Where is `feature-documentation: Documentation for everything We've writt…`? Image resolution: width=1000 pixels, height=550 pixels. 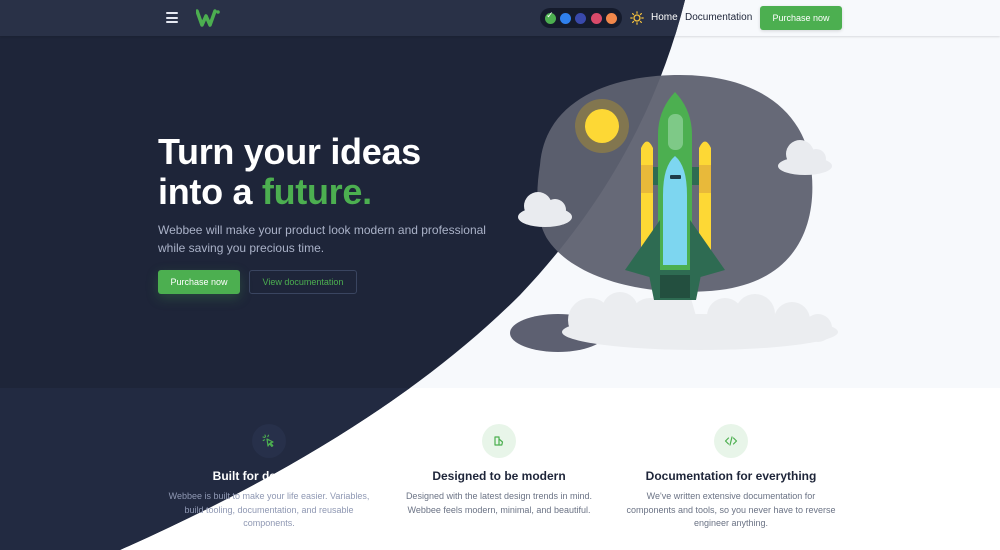
feature-documentation: Documentation for everything We've writt… is located at coordinates (731, 477).